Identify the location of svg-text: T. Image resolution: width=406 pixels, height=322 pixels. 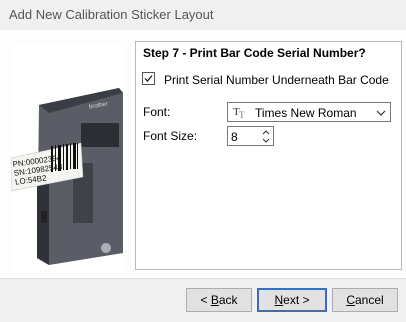
(242, 114).